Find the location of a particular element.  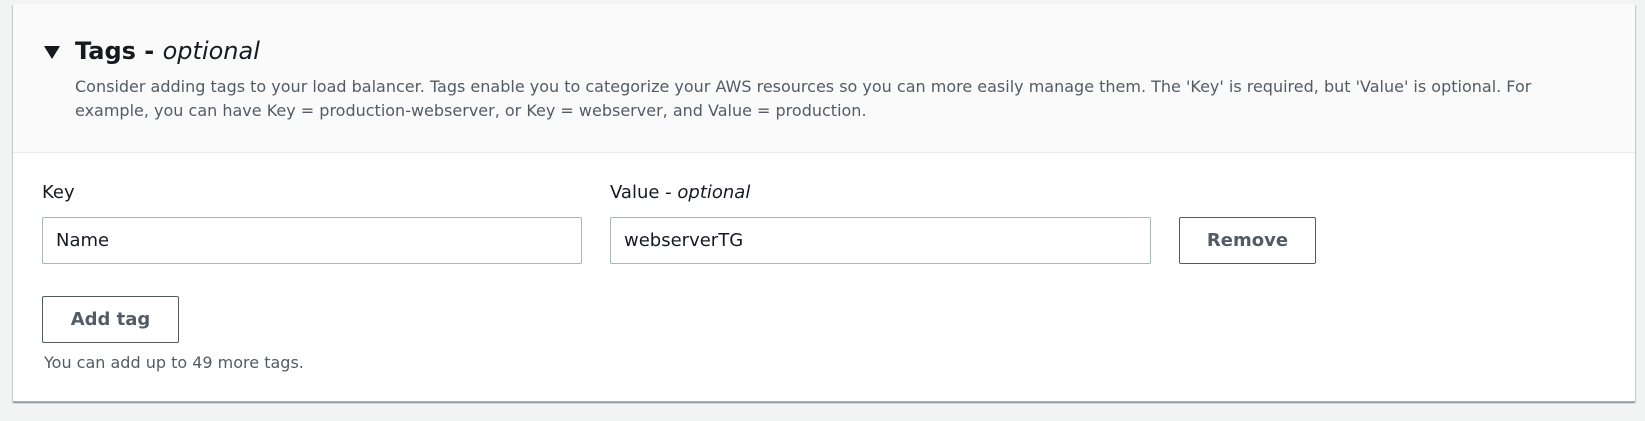

value-input is located at coordinates (880, 240).